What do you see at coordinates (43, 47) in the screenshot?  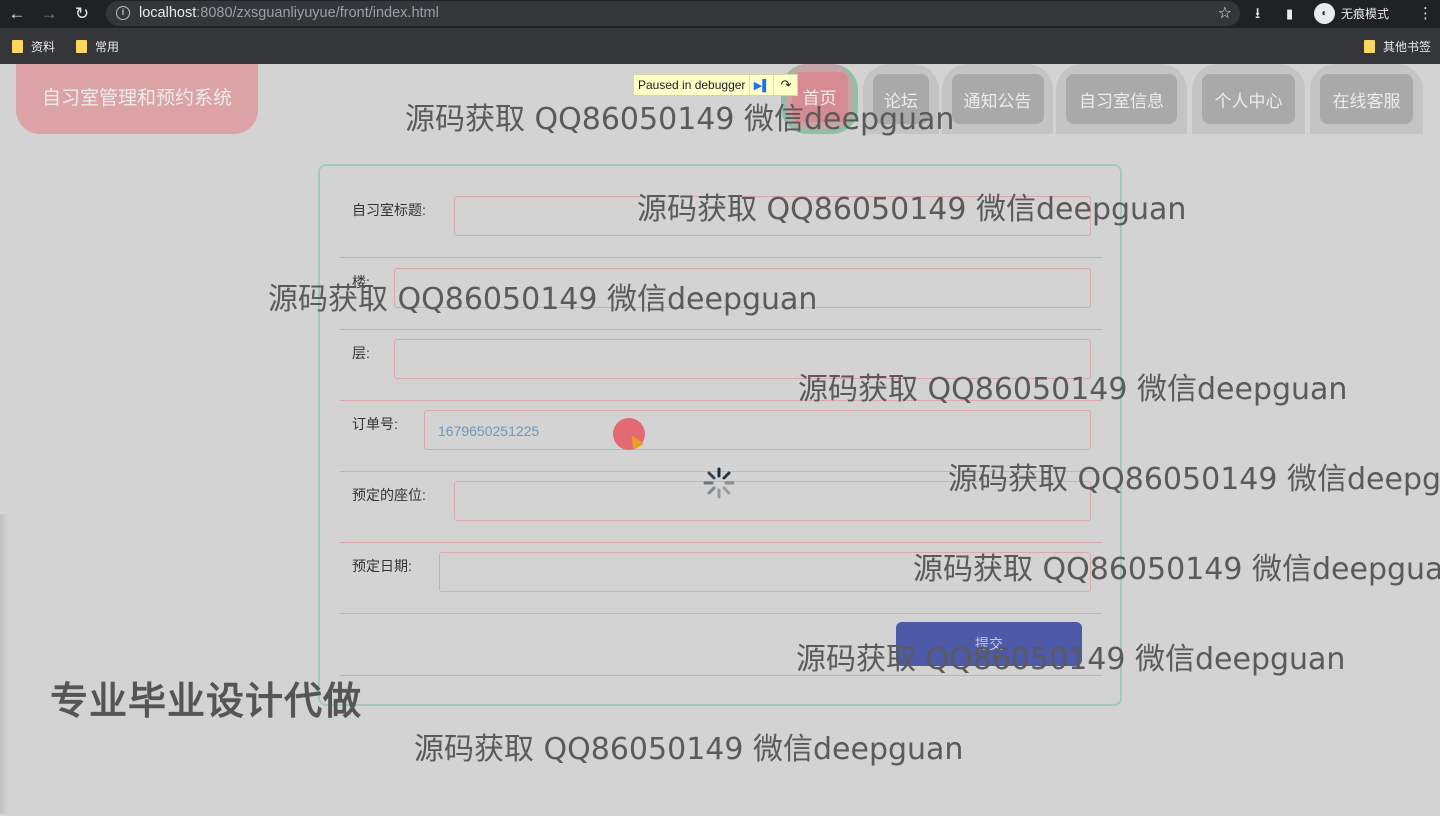 I see `bookmark-label: 资料` at bounding box center [43, 47].